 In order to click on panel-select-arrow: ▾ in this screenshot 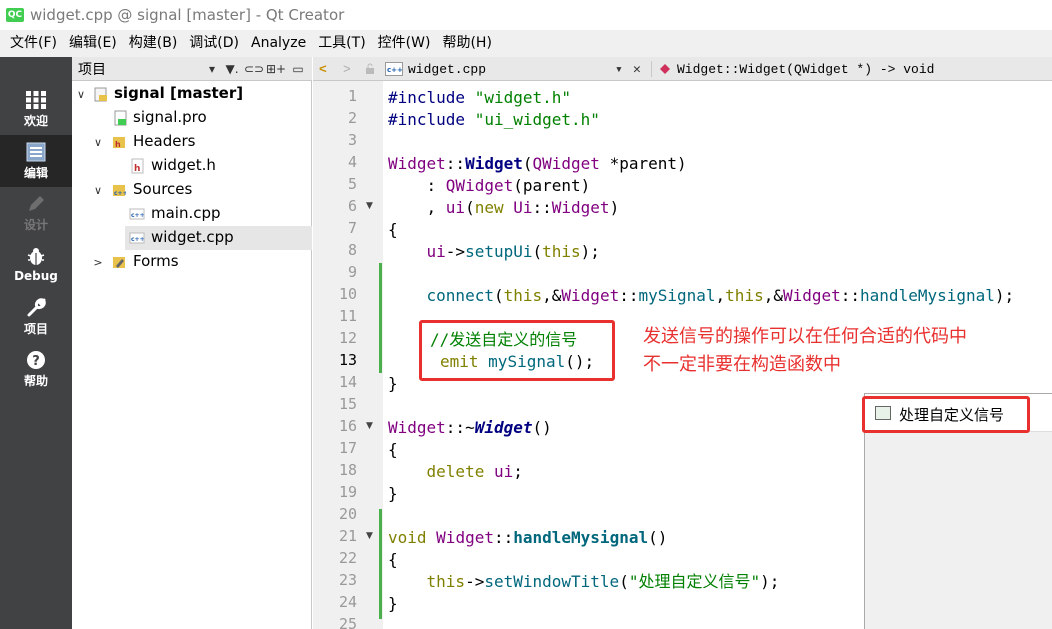, I will do `click(212, 69)`.